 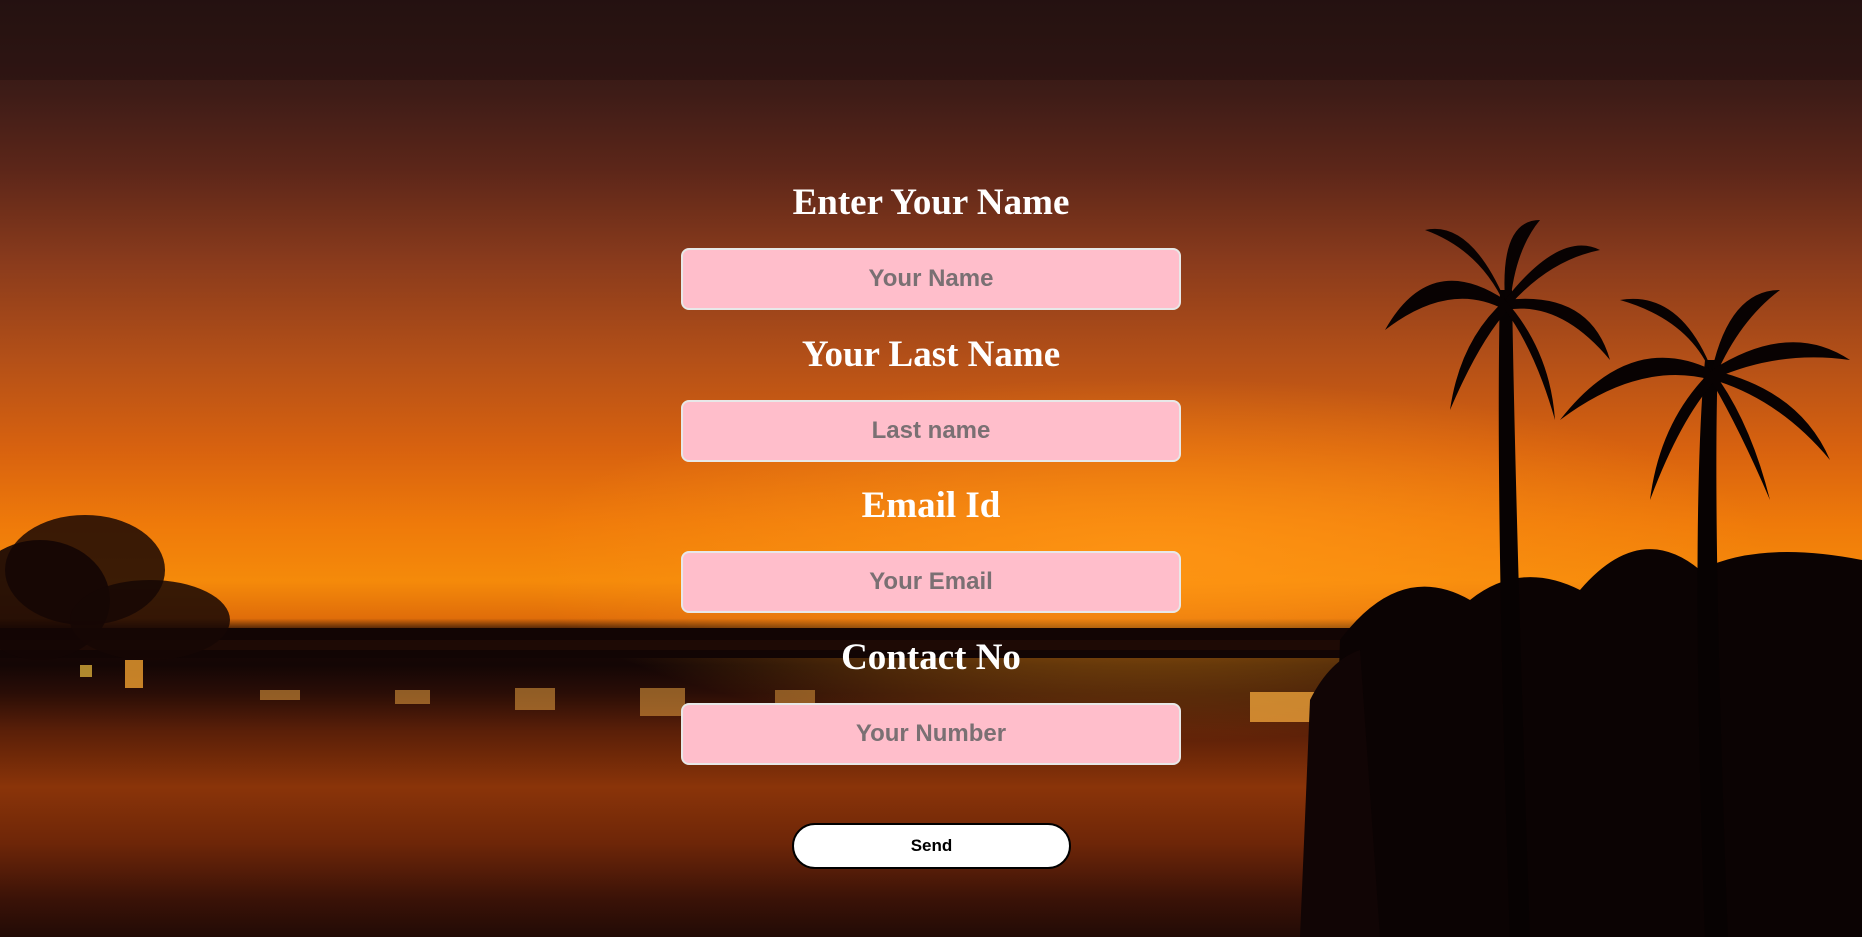 I want to click on send-button: Send, so click(x=931, y=846).